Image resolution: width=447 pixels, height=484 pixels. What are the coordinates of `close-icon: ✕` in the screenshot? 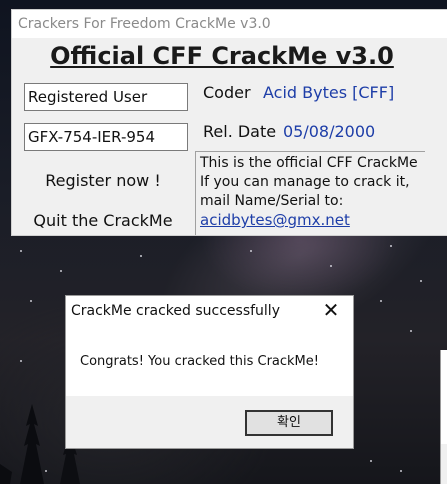 It's located at (331, 311).